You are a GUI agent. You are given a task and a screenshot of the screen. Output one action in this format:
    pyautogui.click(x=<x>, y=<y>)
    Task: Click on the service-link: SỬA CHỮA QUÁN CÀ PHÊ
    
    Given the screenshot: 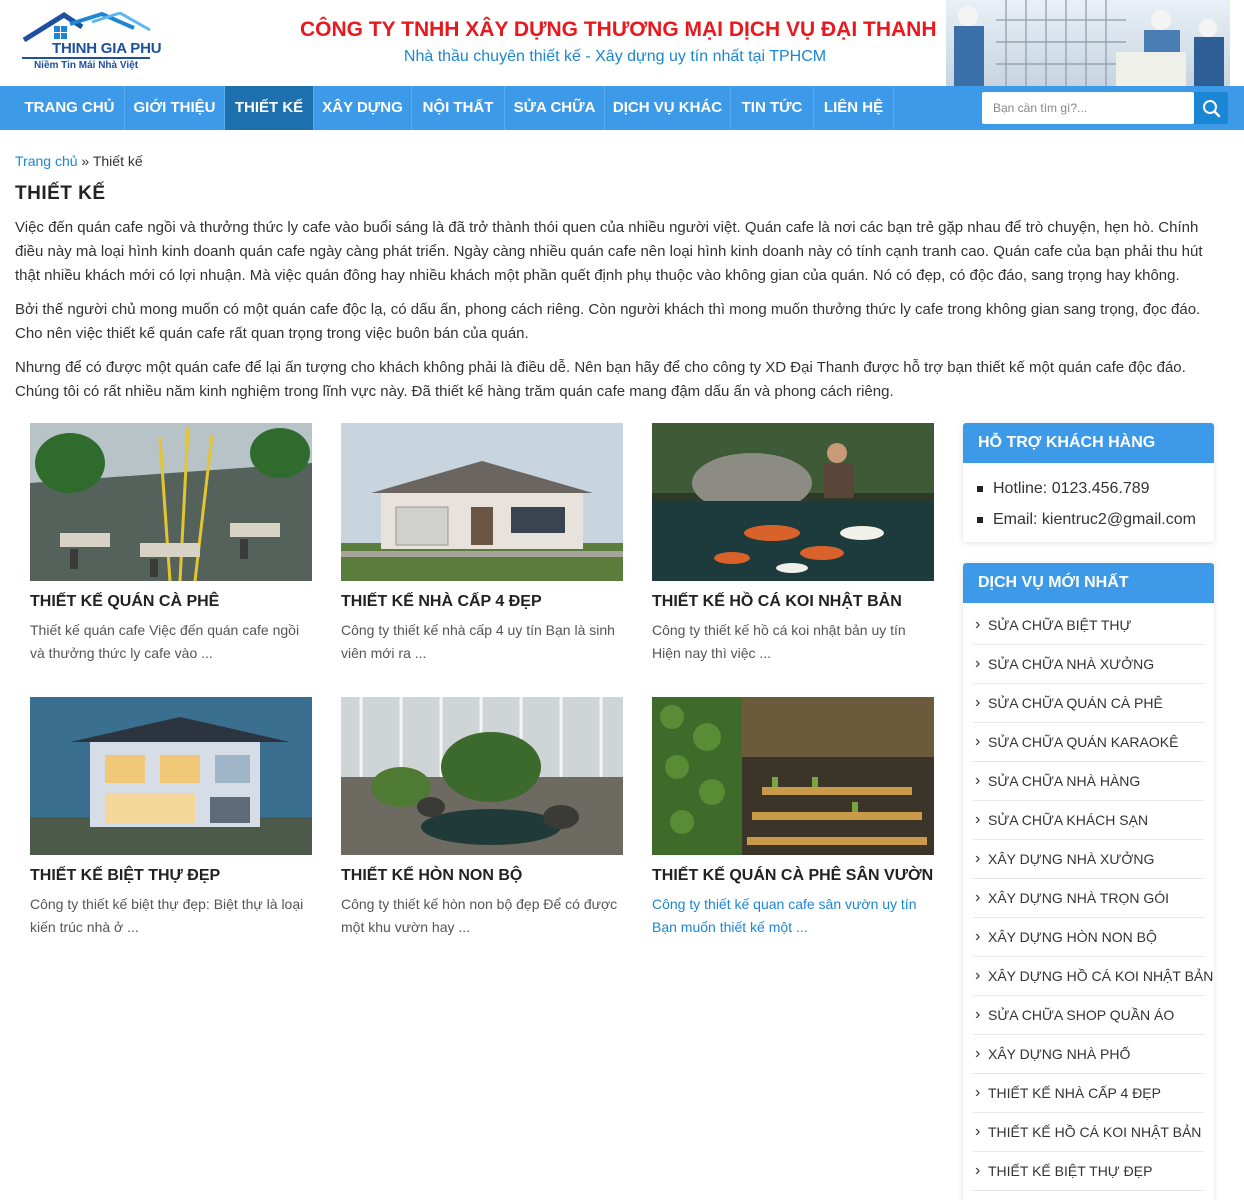 What is the action you would take?
    pyautogui.click(x=1088, y=703)
    